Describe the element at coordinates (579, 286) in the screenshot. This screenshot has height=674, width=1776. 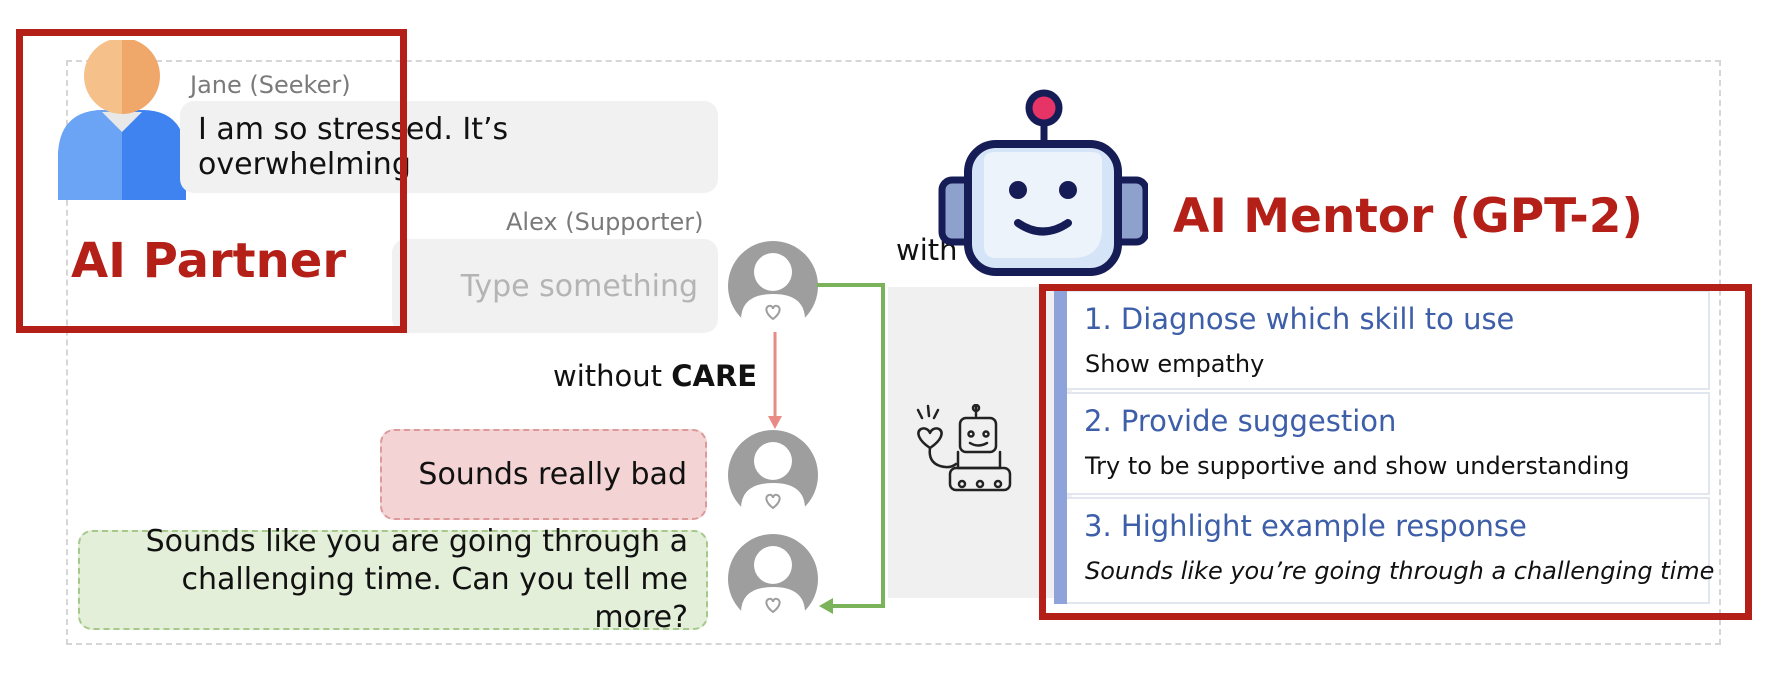
I see `input-placeholder: Type something` at that location.